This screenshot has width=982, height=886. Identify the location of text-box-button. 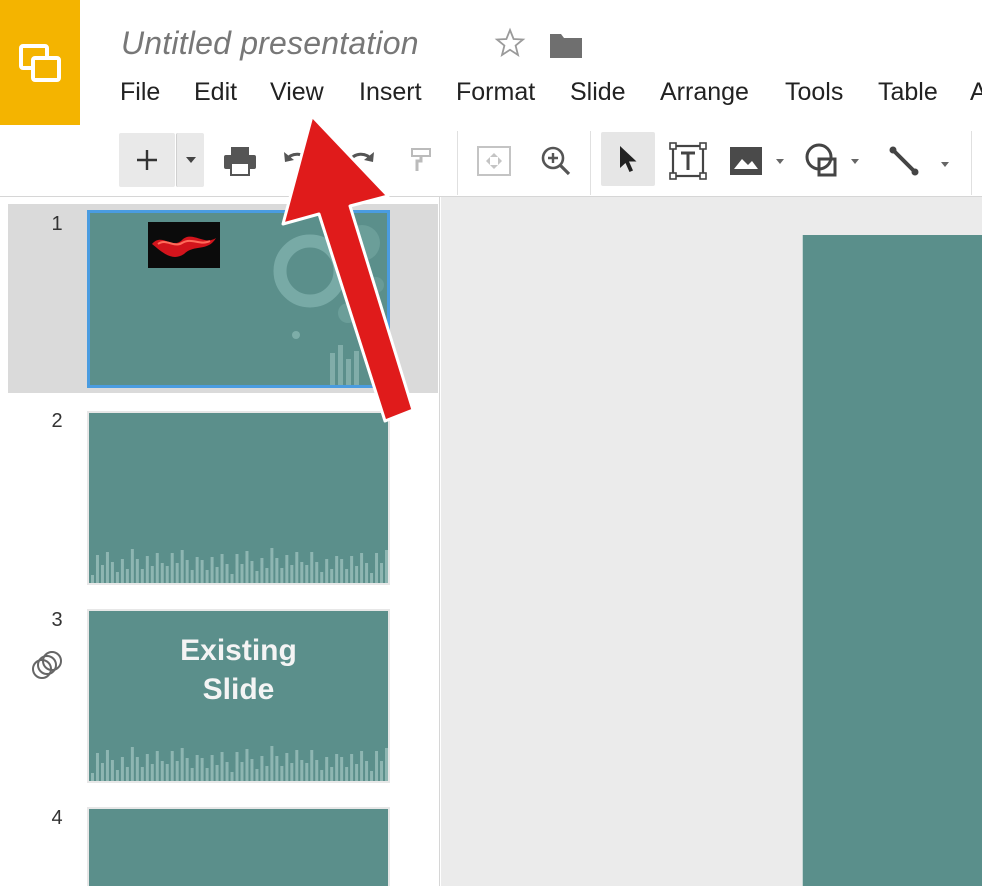
(688, 161).